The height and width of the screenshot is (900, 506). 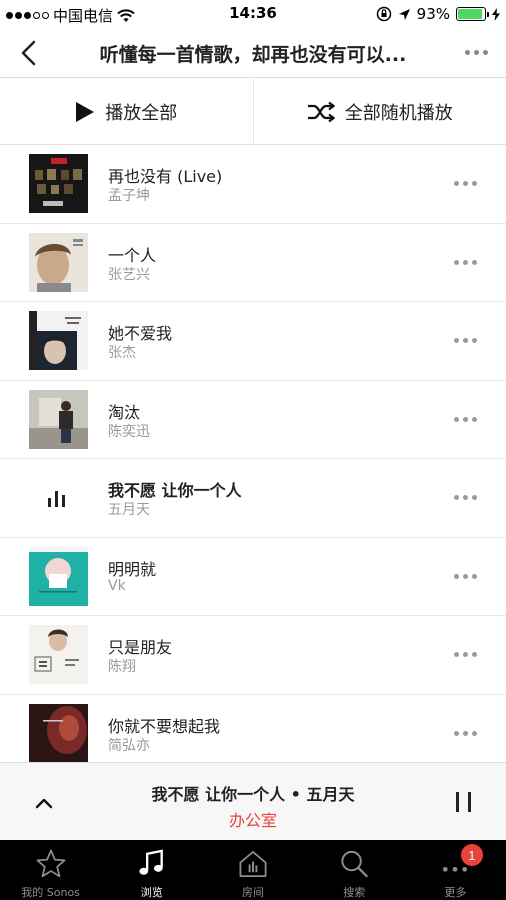 What do you see at coordinates (151, 892) in the screenshot?
I see `tab-label: 浏览` at bounding box center [151, 892].